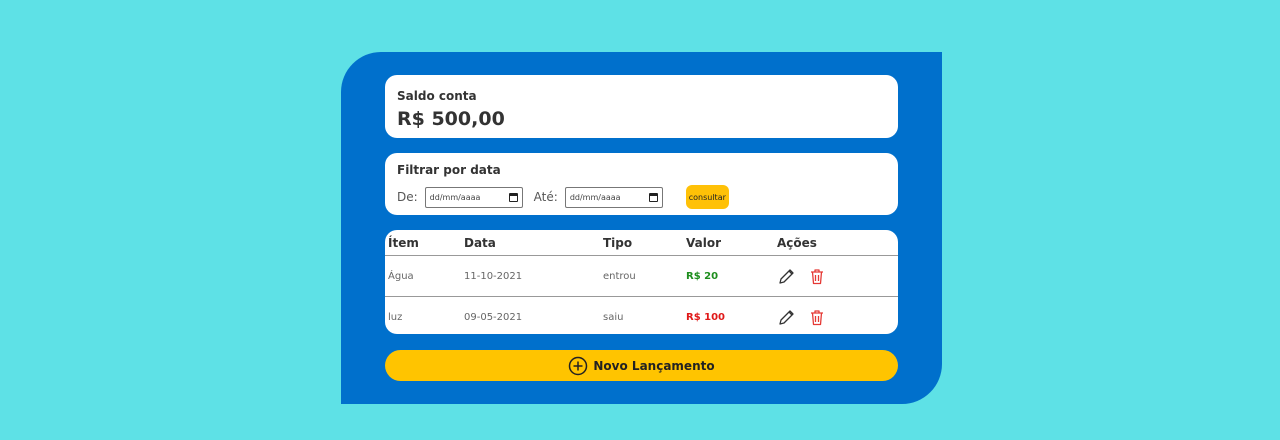 The image size is (1280, 440). What do you see at coordinates (797, 242) in the screenshot?
I see `header-acoes: Ações` at bounding box center [797, 242].